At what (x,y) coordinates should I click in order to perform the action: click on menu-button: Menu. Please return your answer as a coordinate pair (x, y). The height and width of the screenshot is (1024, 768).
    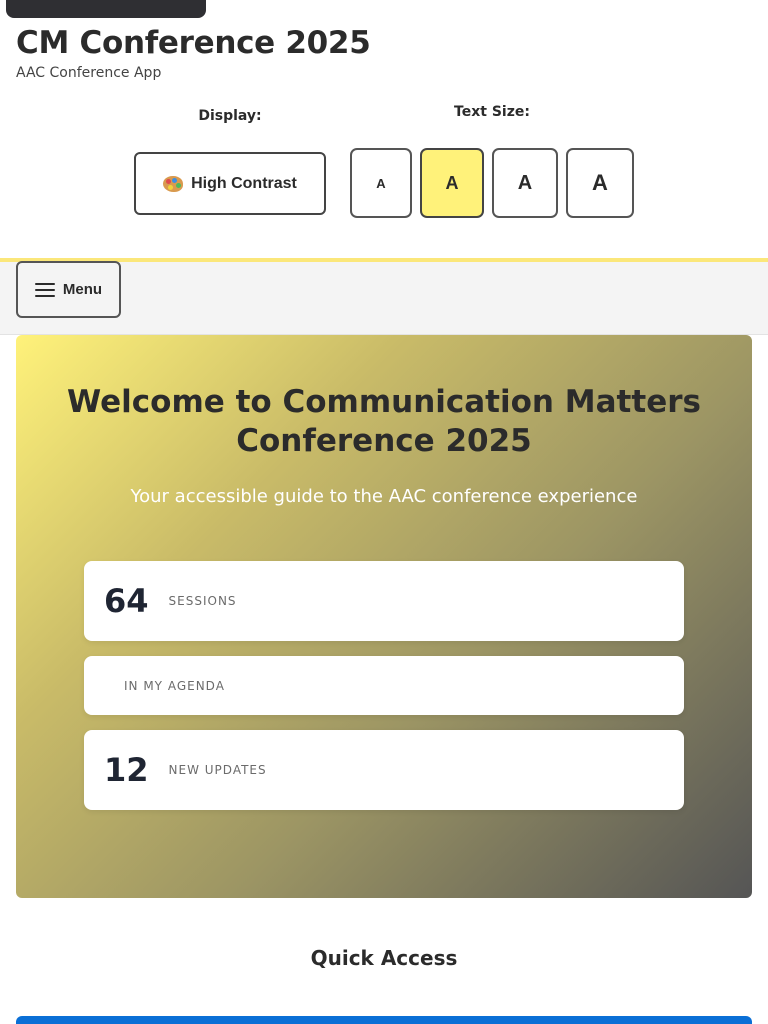
    Looking at the image, I should click on (68, 289).